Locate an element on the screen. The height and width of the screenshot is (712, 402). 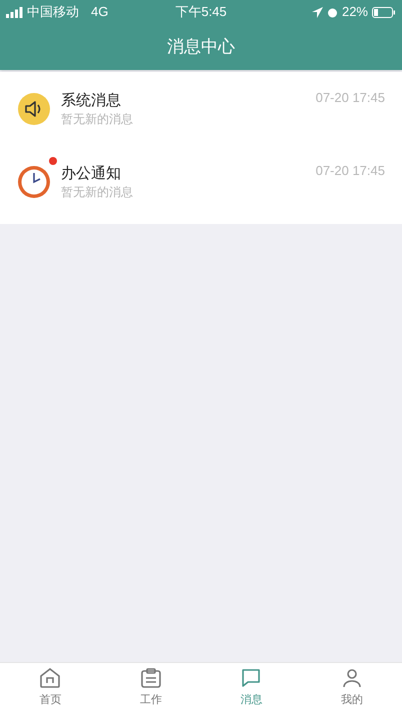
clipboard-icon is located at coordinates (150, 678).